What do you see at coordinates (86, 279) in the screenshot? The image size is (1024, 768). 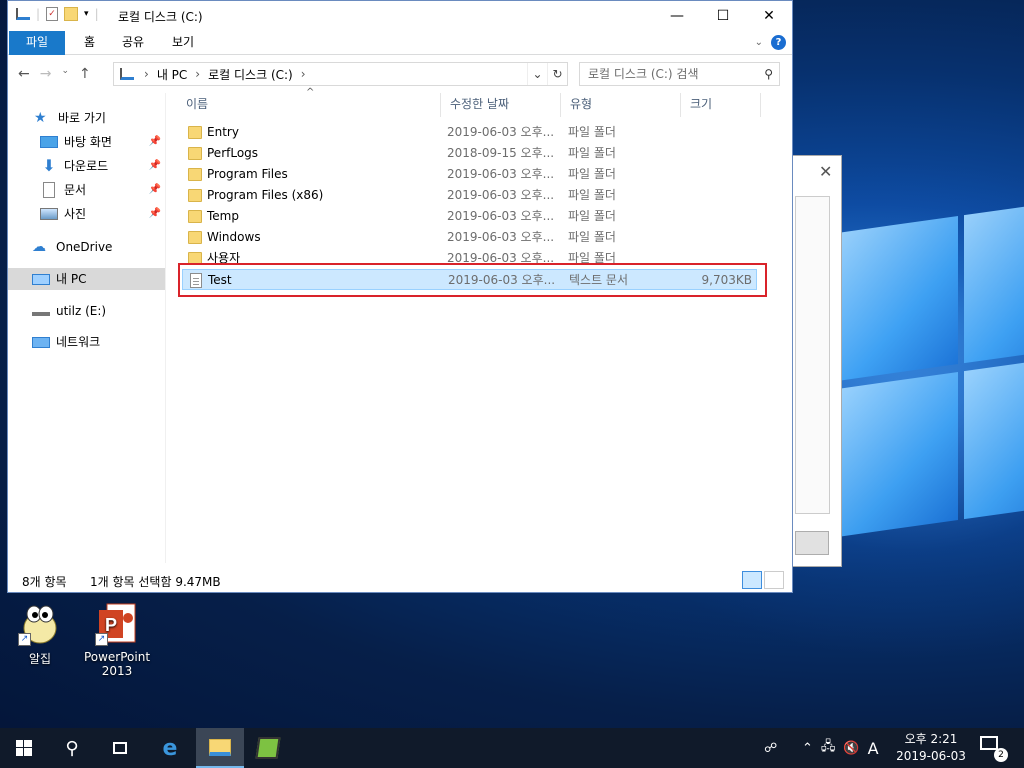 I see `nav-this-pc: 내 PC` at bounding box center [86, 279].